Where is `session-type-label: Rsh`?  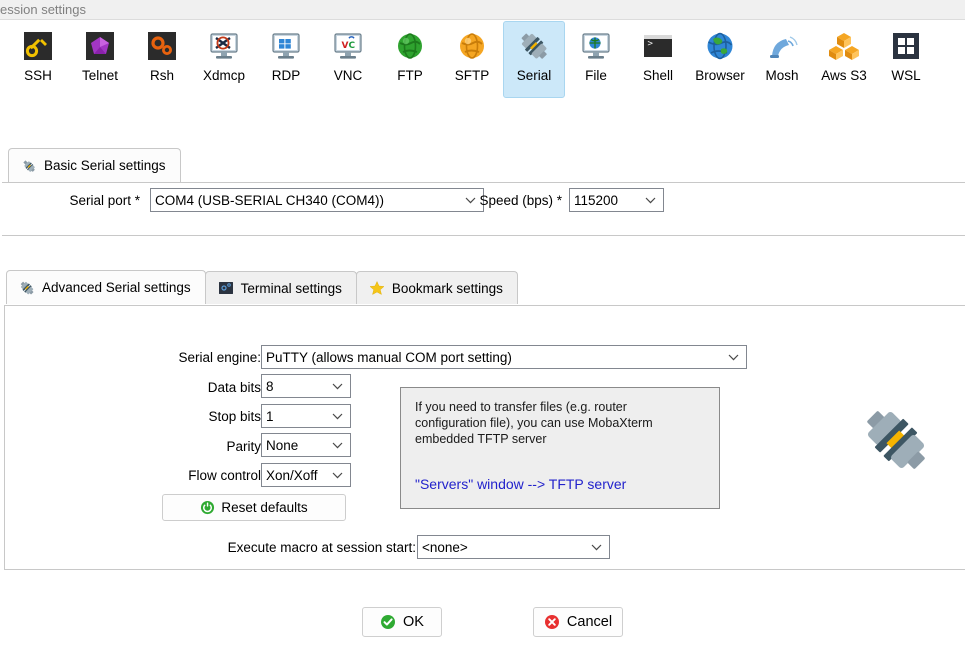
session-type-label: Rsh is located at coordinates (161, 75).